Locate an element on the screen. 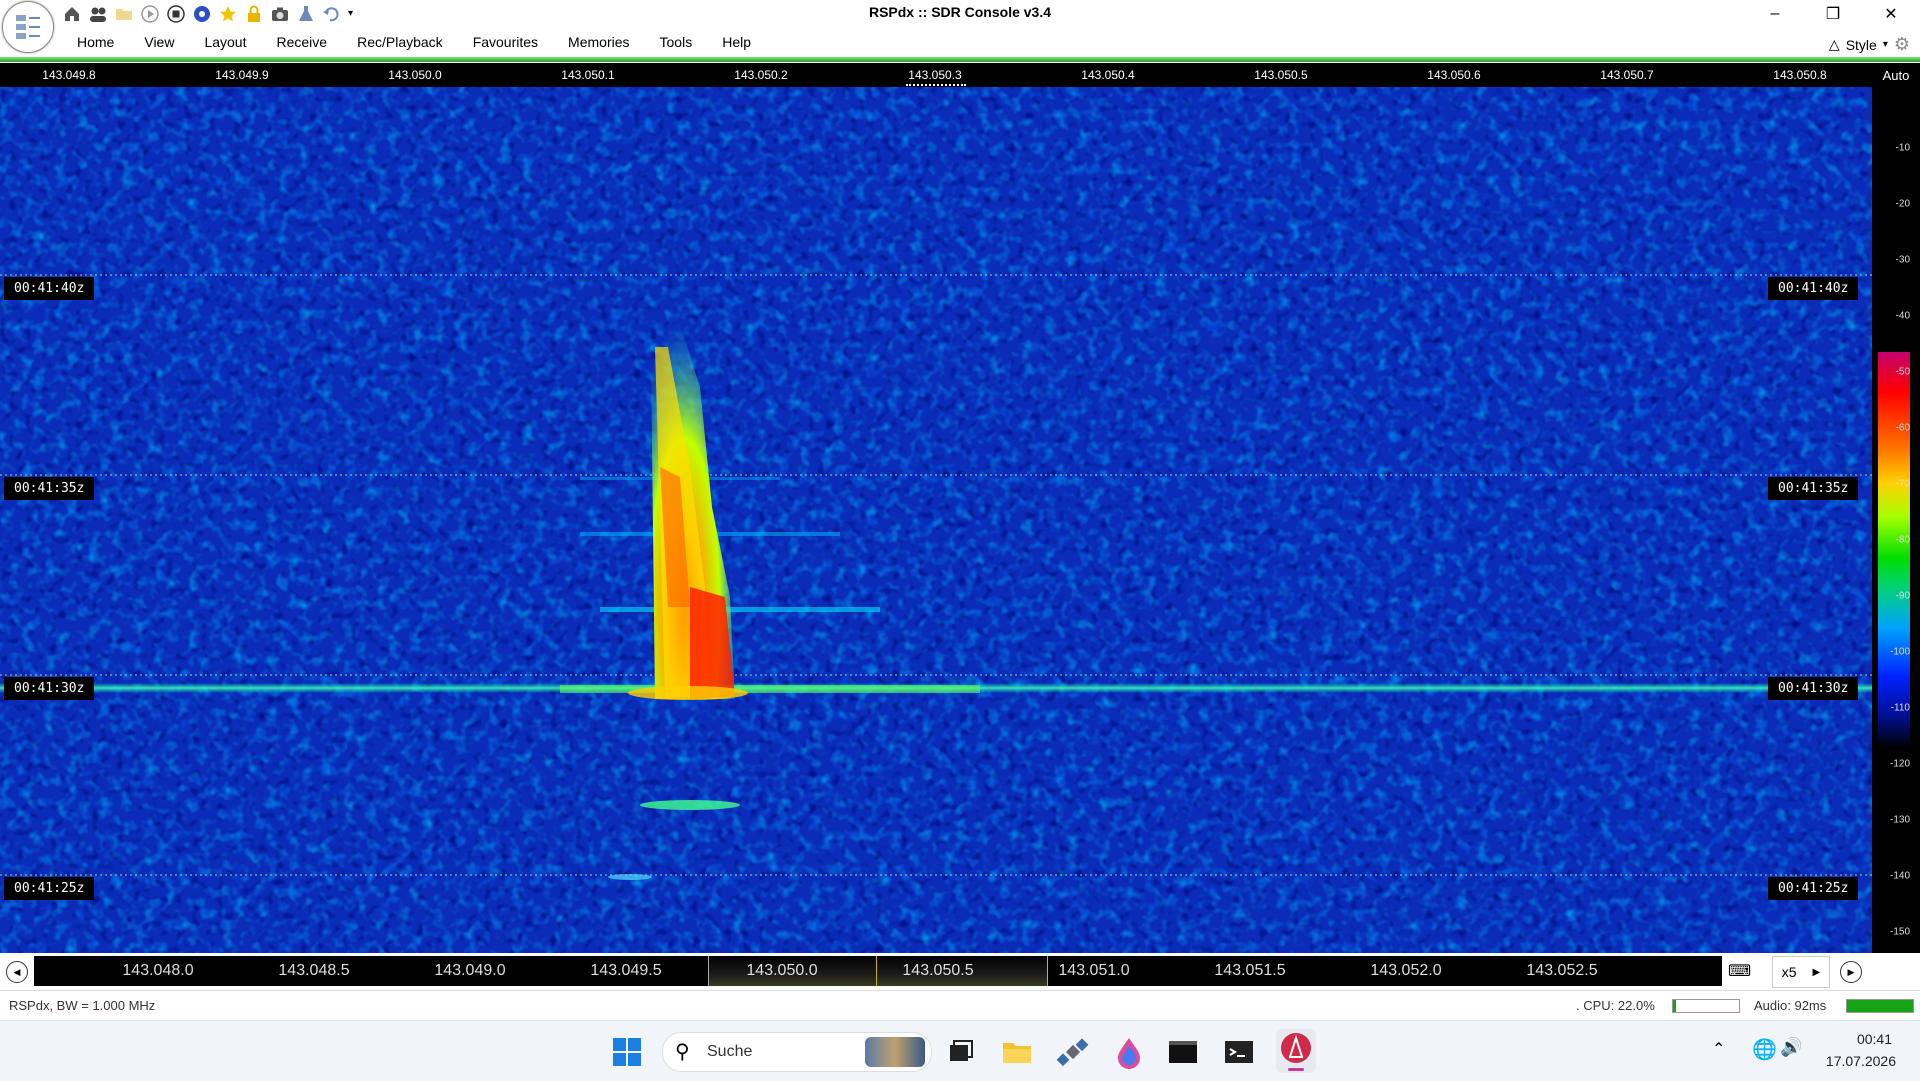  menu-home: Home is located at coordinates (95, 42).